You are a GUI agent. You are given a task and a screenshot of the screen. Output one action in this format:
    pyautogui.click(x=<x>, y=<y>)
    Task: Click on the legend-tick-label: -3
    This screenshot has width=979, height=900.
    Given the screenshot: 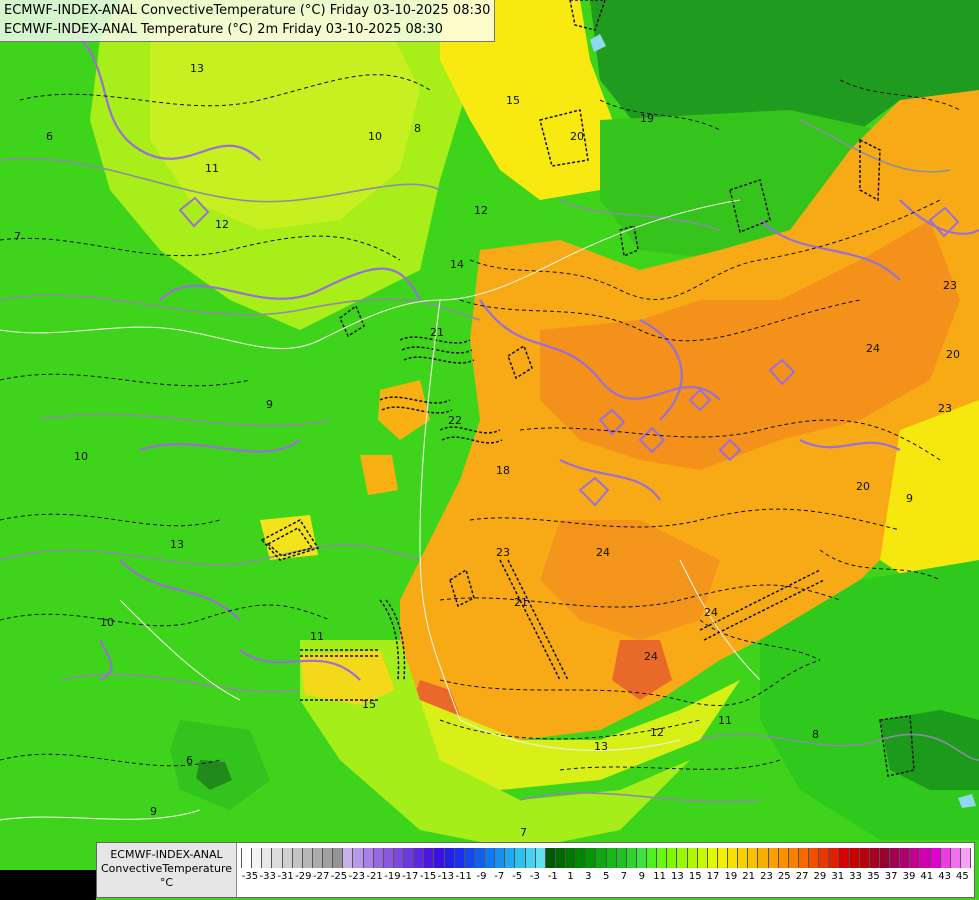 What is the action you would take?
    pyautogui.click(x=534, y=876)
    